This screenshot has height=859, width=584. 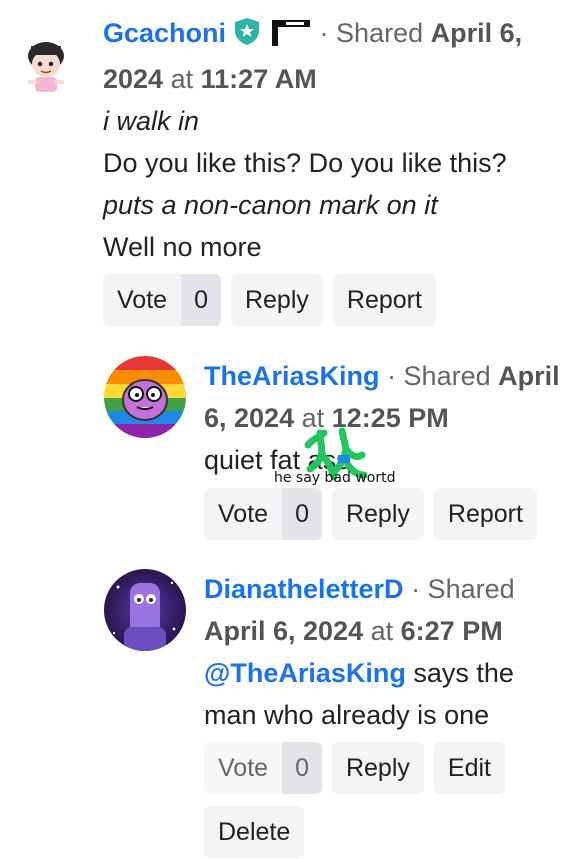 What do you see at coordinates (145, 397) in the screenshot?
I see `avatar-theariasking` at bounding box center [145, 397].